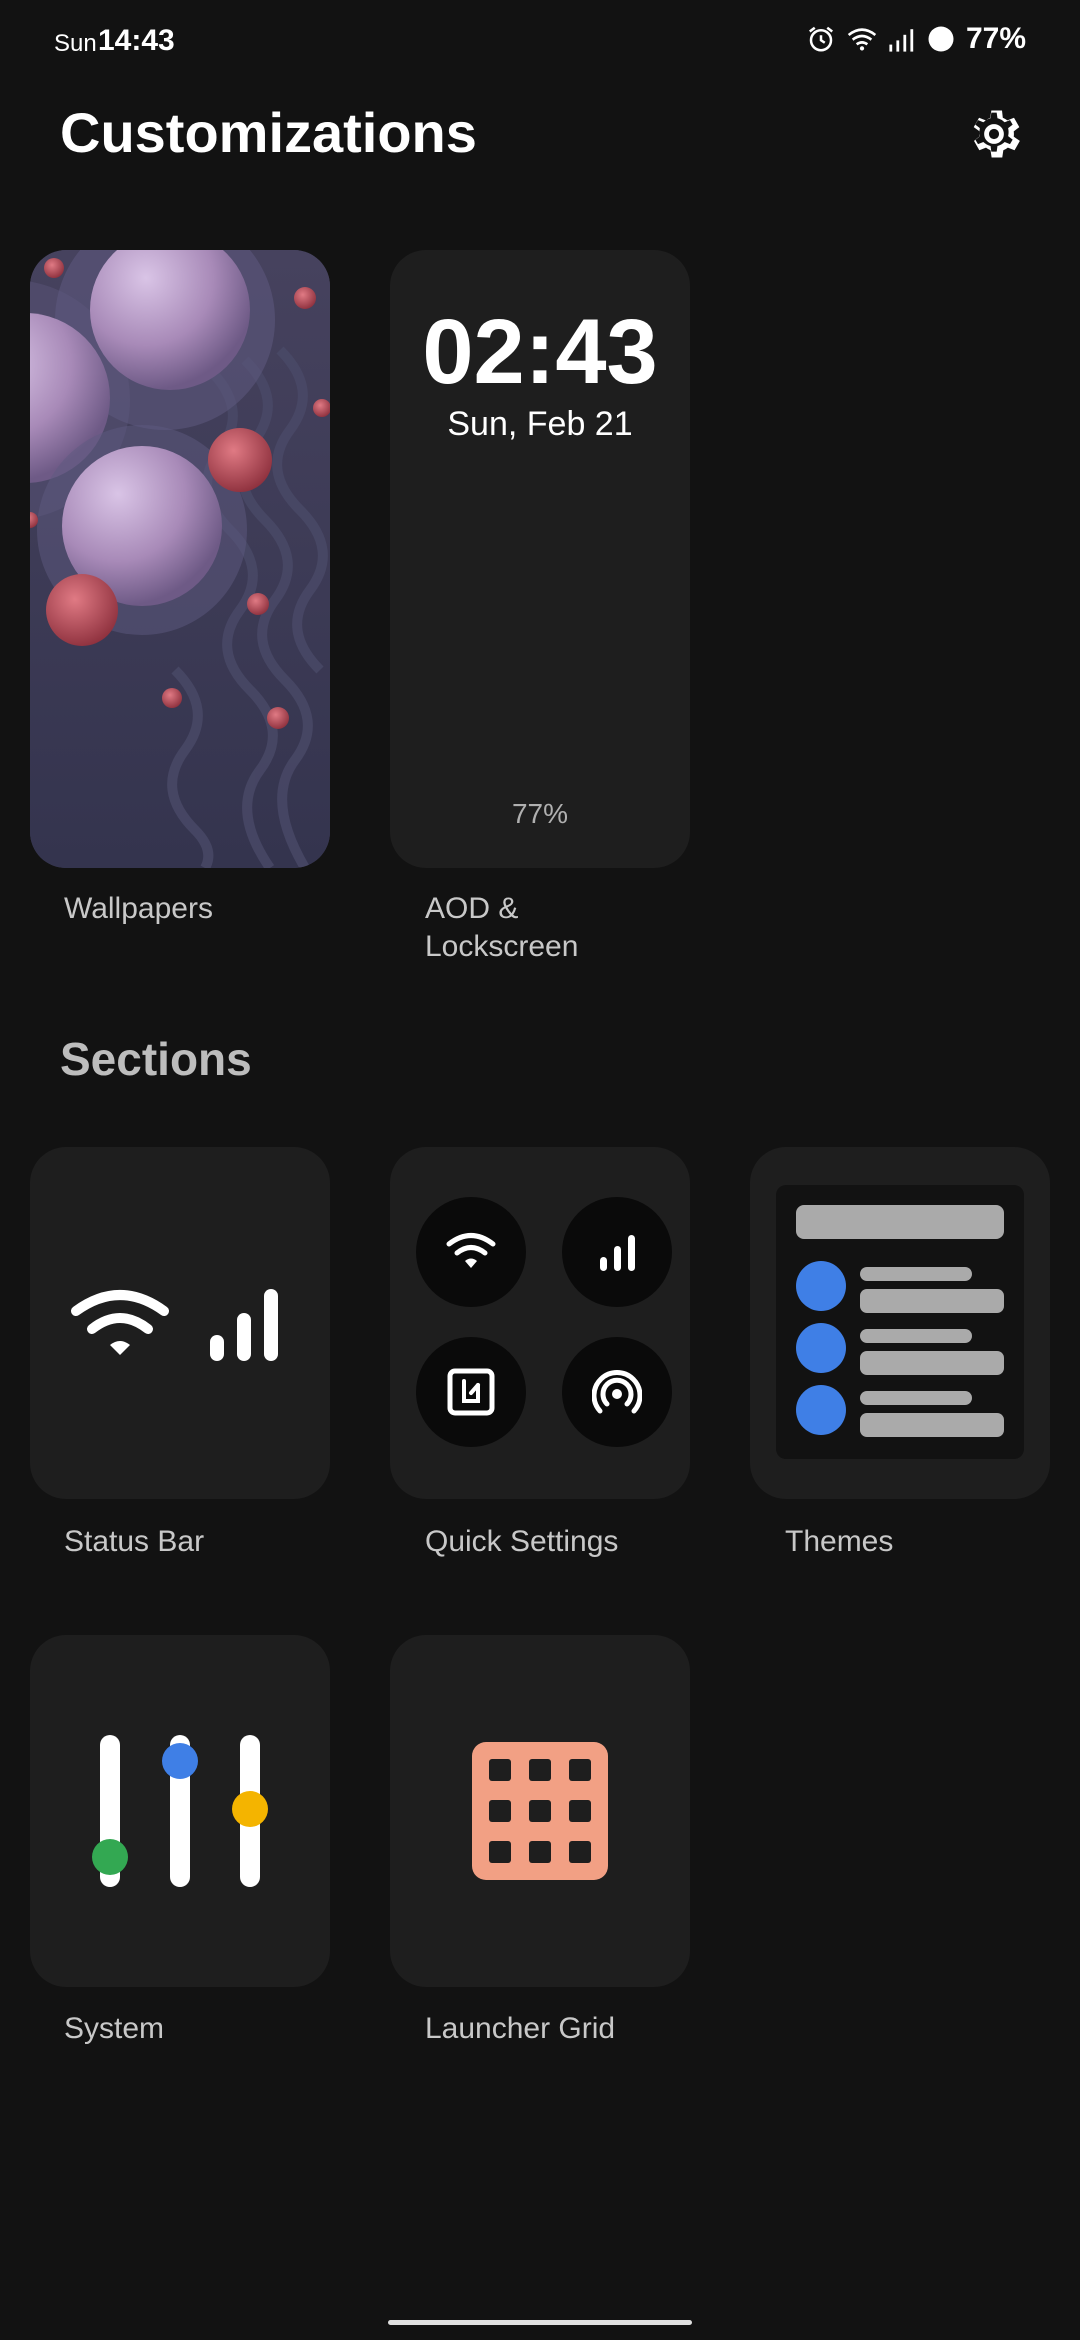 The image size is (1080, 2340). Describe the element at coordinates (138, 908) in the screenshot. I see `wallpapers-label: Wallpapers` at that location.